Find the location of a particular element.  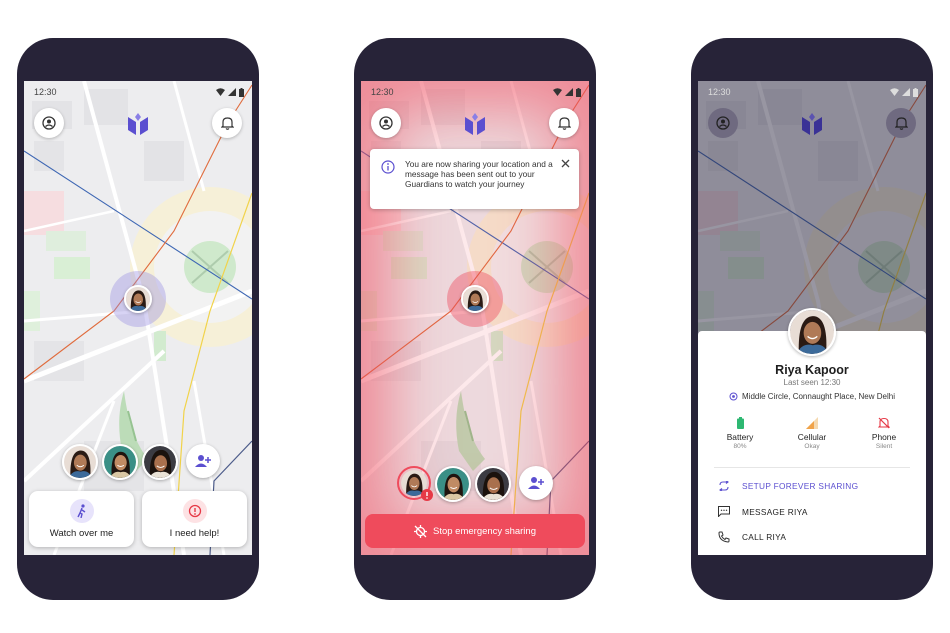

help-icon-wrap is located at coordinates (194, 511).